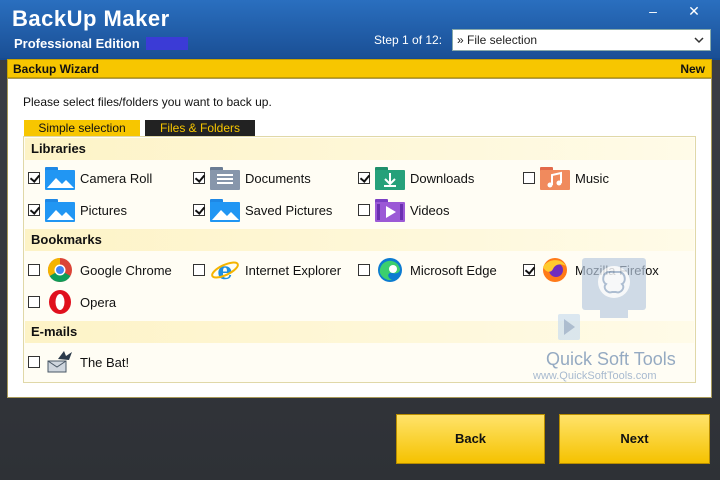 This screenshot has height=480, width=720. I want to click on item-label: The Bat!, so click(105, 362).